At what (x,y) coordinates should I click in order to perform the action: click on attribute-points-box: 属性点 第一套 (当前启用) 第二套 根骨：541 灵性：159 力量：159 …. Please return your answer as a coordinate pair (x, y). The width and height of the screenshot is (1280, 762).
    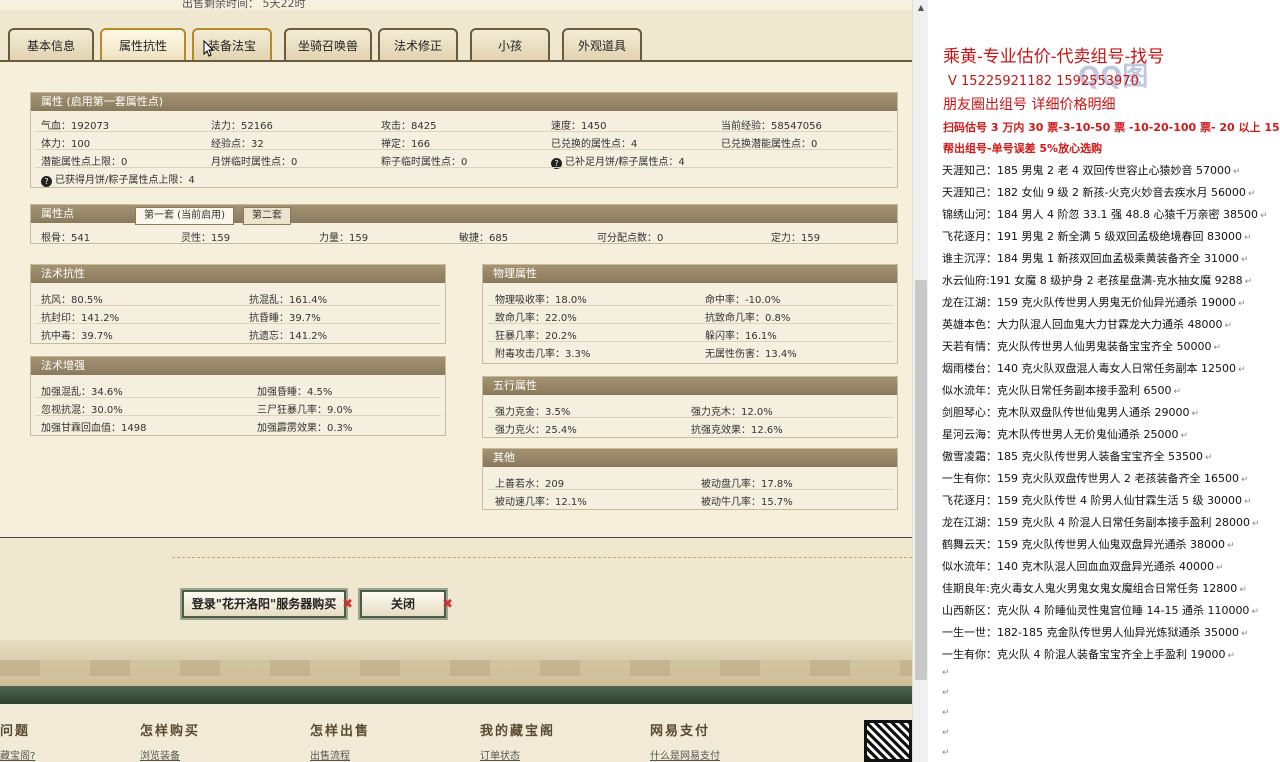
    Looking at the image, I should click on (464, 224).